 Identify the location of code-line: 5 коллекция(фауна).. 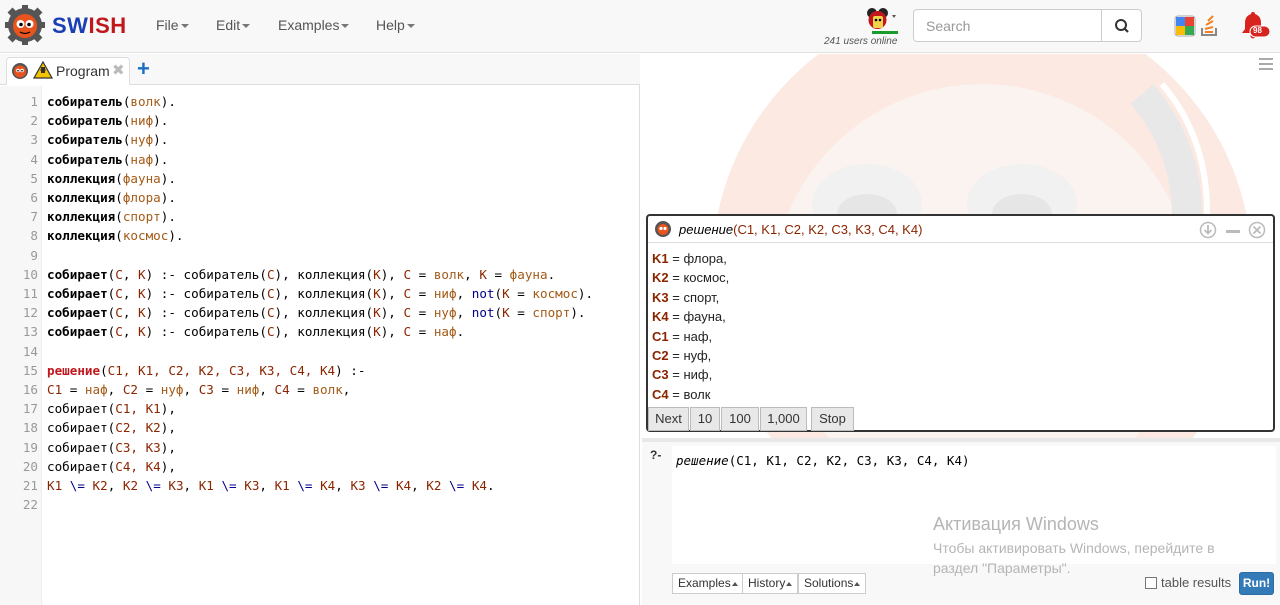
(320, 178).